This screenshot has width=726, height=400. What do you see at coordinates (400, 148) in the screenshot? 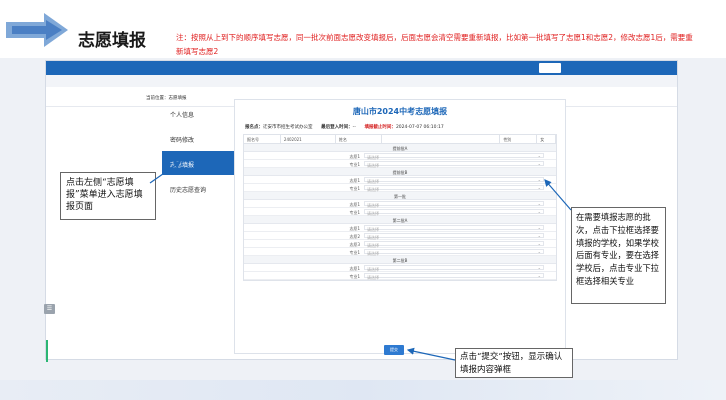
I see `batch-heading: 提前批A` at bounding box center [400, 148].